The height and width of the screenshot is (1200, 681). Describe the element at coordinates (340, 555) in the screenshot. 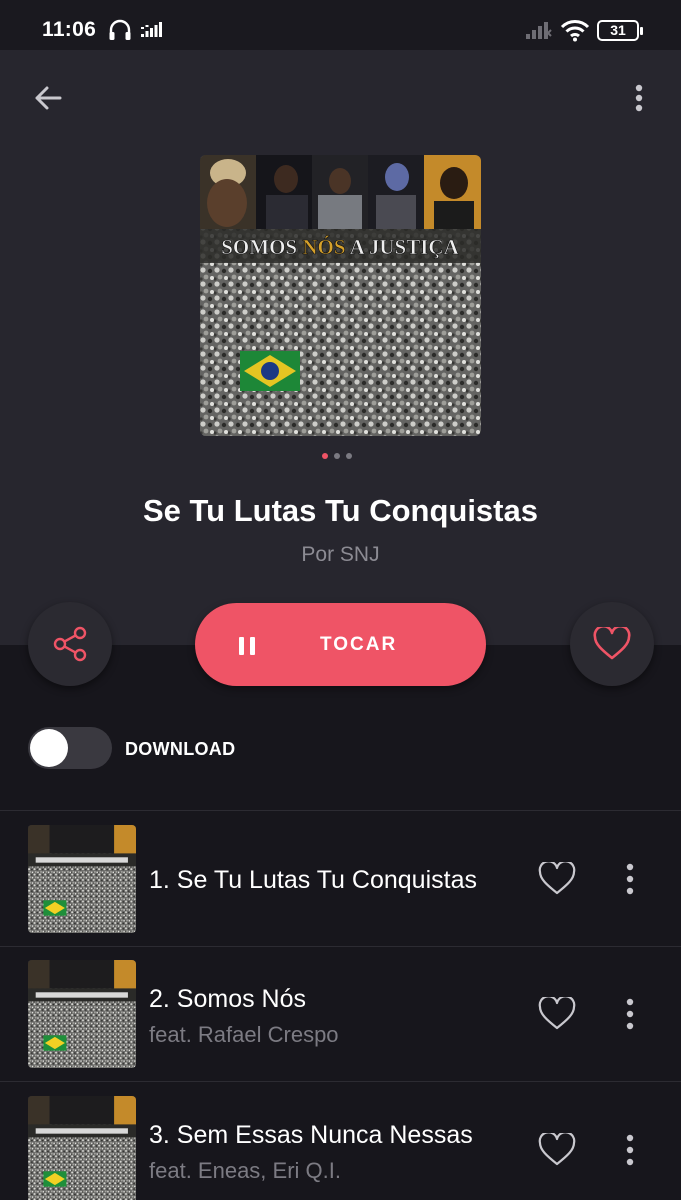

I see `album-artist: Por SNJ` at that location.